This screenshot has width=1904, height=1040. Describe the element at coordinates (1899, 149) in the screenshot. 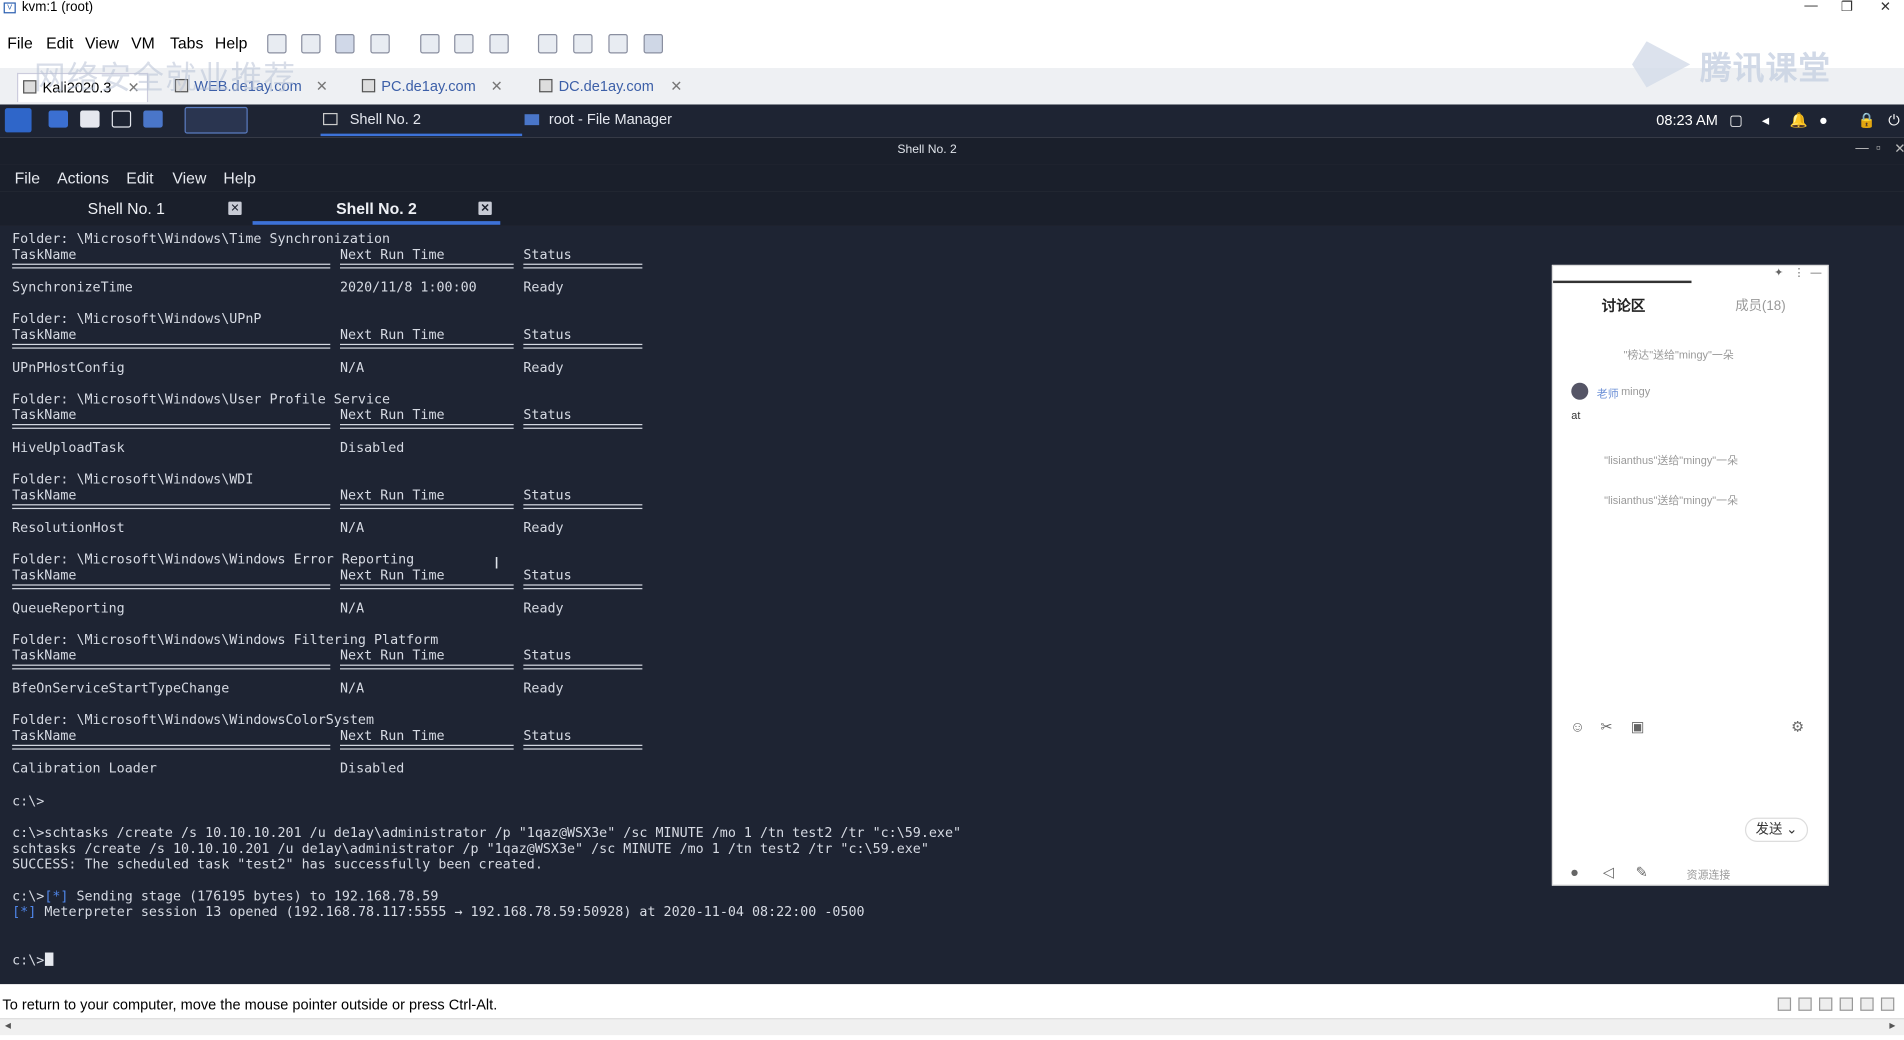

I see `terminal-close-icon: ✕` at that location.